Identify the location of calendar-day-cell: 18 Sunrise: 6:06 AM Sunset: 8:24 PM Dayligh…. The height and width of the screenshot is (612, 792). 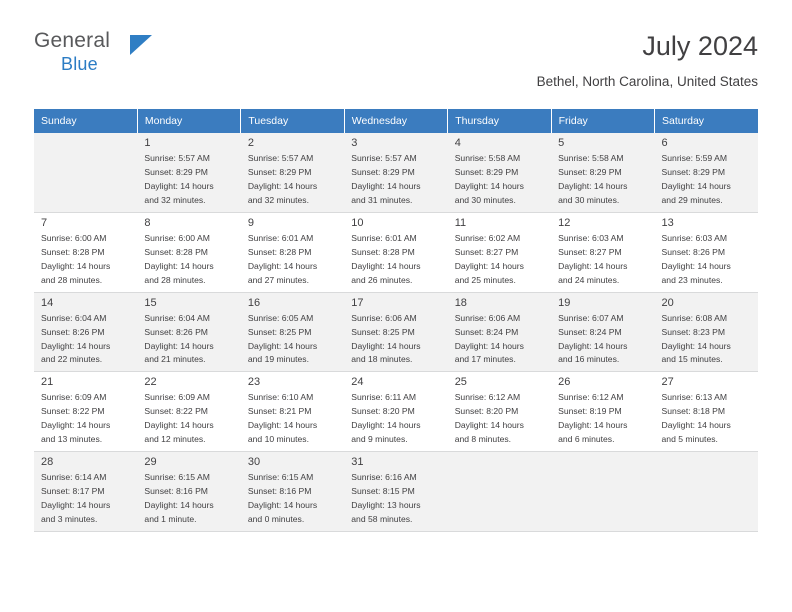
(499, 332).